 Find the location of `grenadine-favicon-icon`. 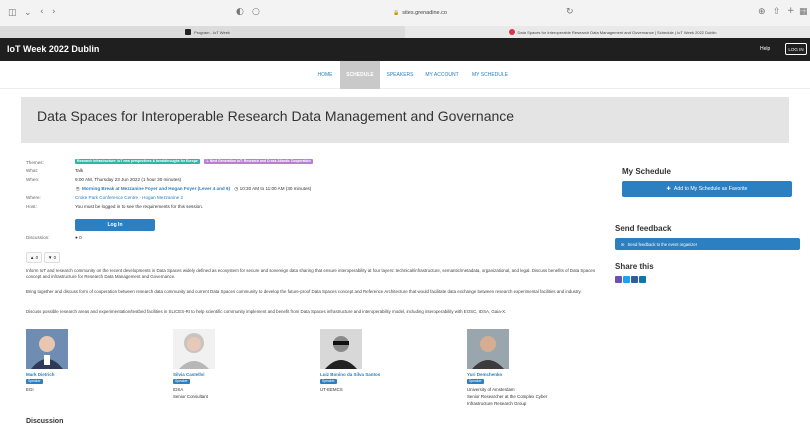

grenadine-favicon-icon is located at coordinates (511, 32).